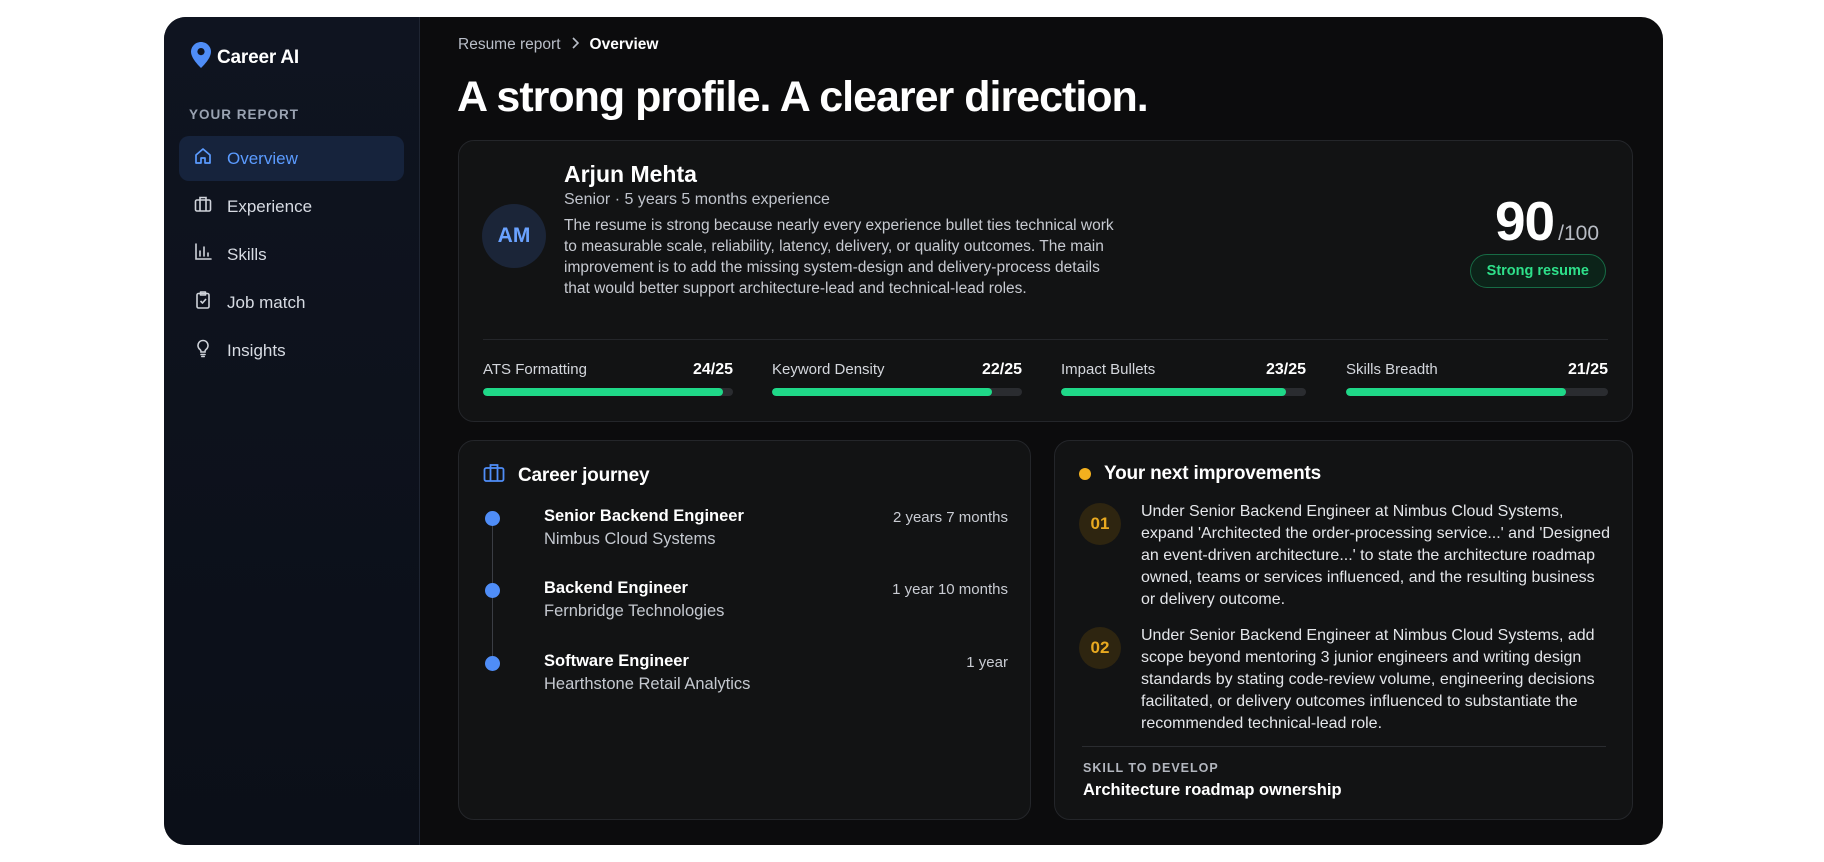 Image resolution: width=1824 pixels, height=862 pixels. What do you see at coordinates (634, 611) in the screenshot?
I see `job-company: Fernbridge Technologies` at bounding box center [634, 611].